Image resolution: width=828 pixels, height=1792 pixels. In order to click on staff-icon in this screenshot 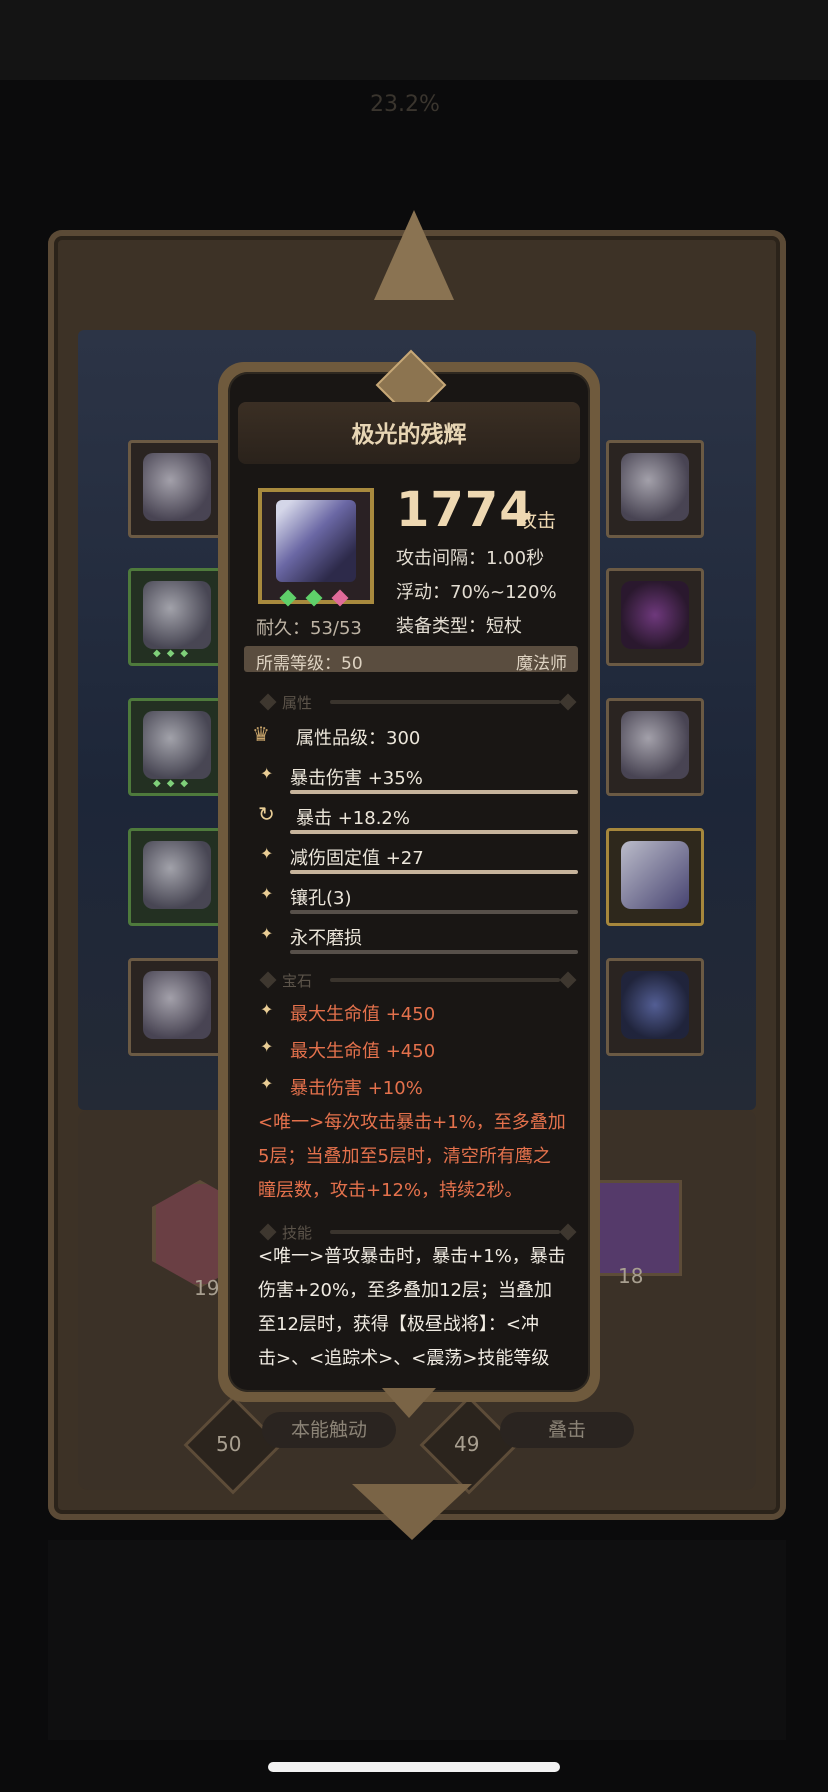, I will do `click(316, 541)`.